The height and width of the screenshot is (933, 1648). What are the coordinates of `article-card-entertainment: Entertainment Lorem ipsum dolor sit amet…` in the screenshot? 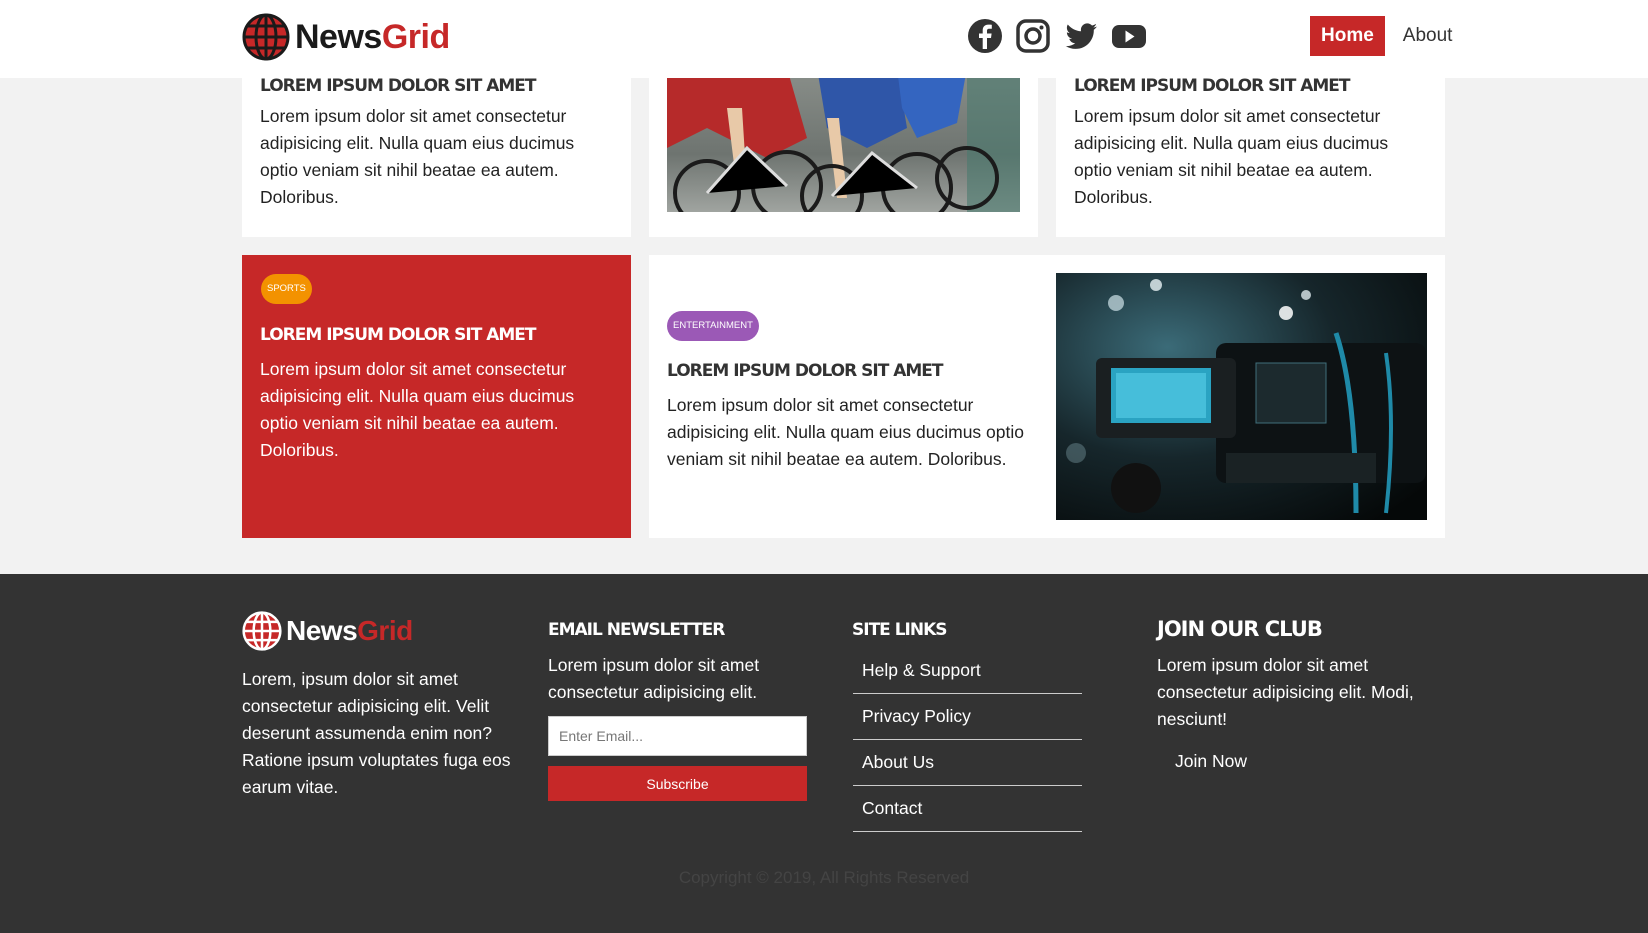 It's located at (1047, 396).